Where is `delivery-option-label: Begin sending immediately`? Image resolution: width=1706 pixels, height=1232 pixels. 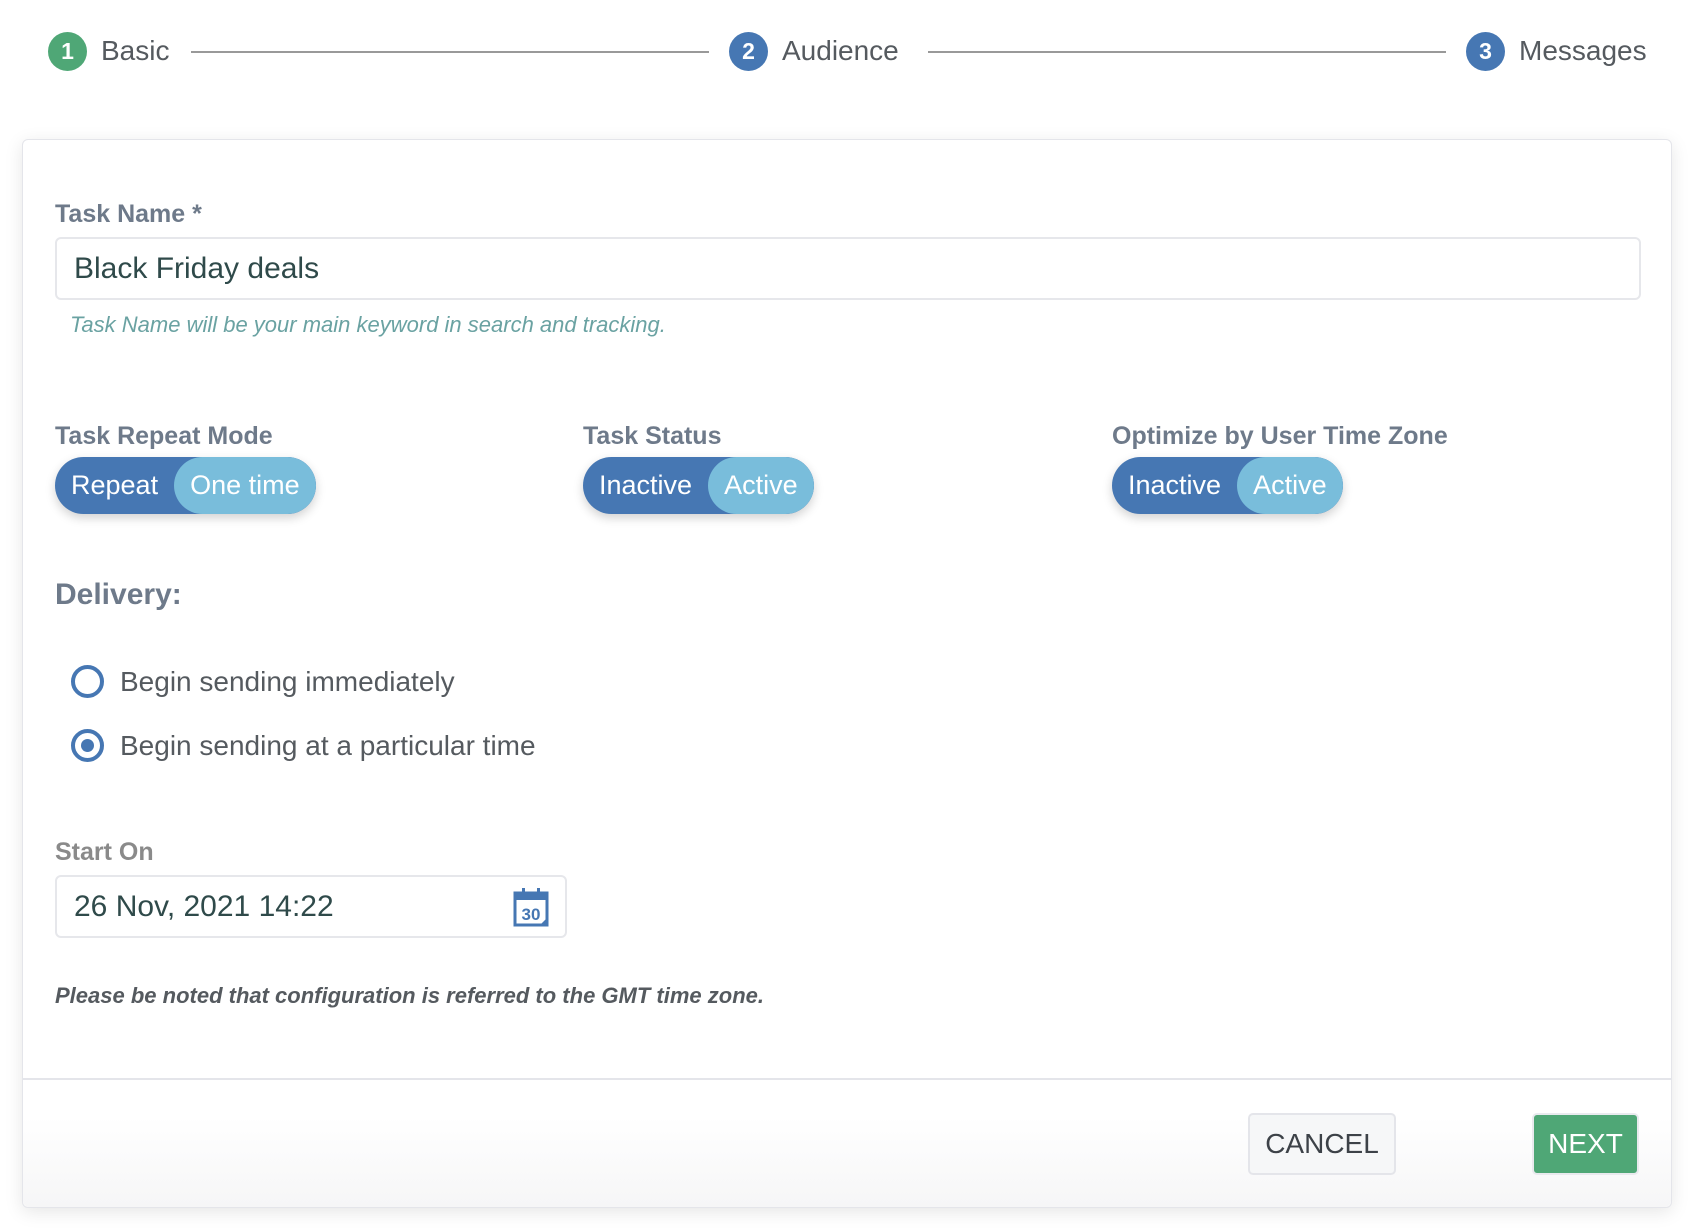
delivery-option-label: Begin sending immediately is located at coordinates (287, 681).